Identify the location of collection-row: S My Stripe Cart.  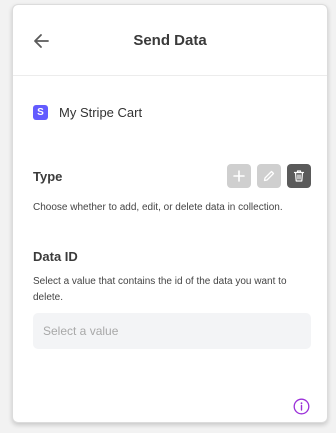
(87, 112).